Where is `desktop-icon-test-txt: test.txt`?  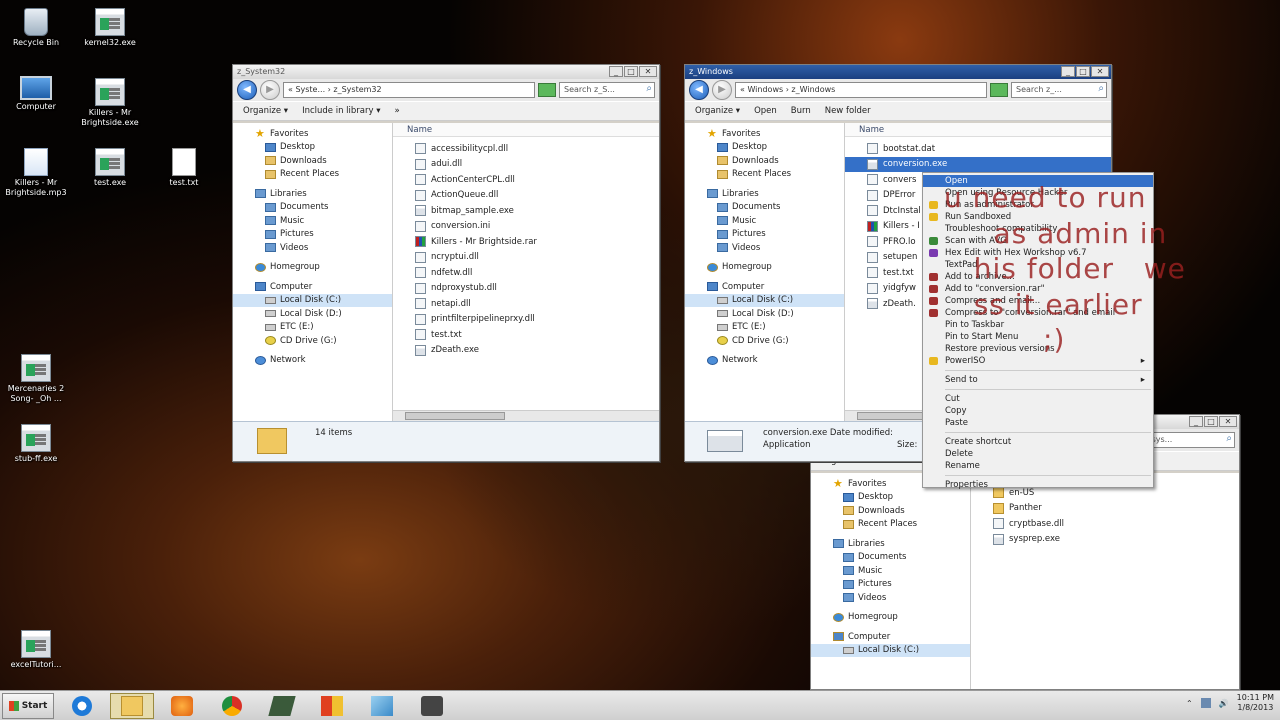
desktop-icon-test-txt: test.txt is located at coordinates (184, 168).